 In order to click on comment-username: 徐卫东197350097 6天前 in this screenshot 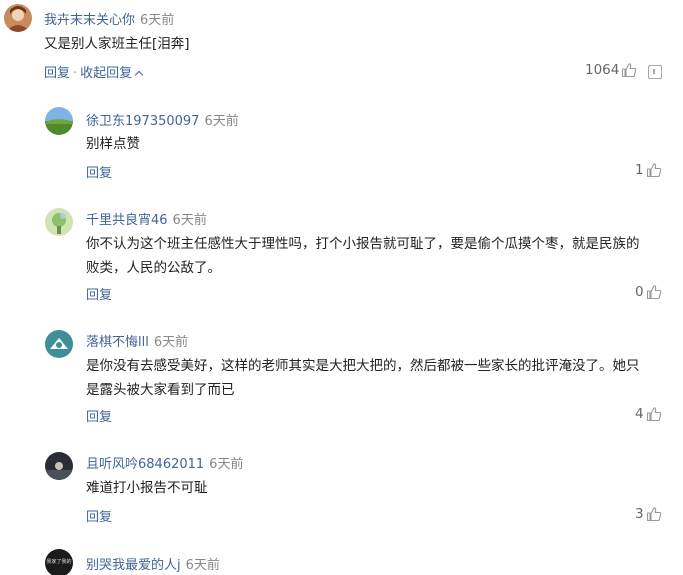, I will do `click(162, 119)`.